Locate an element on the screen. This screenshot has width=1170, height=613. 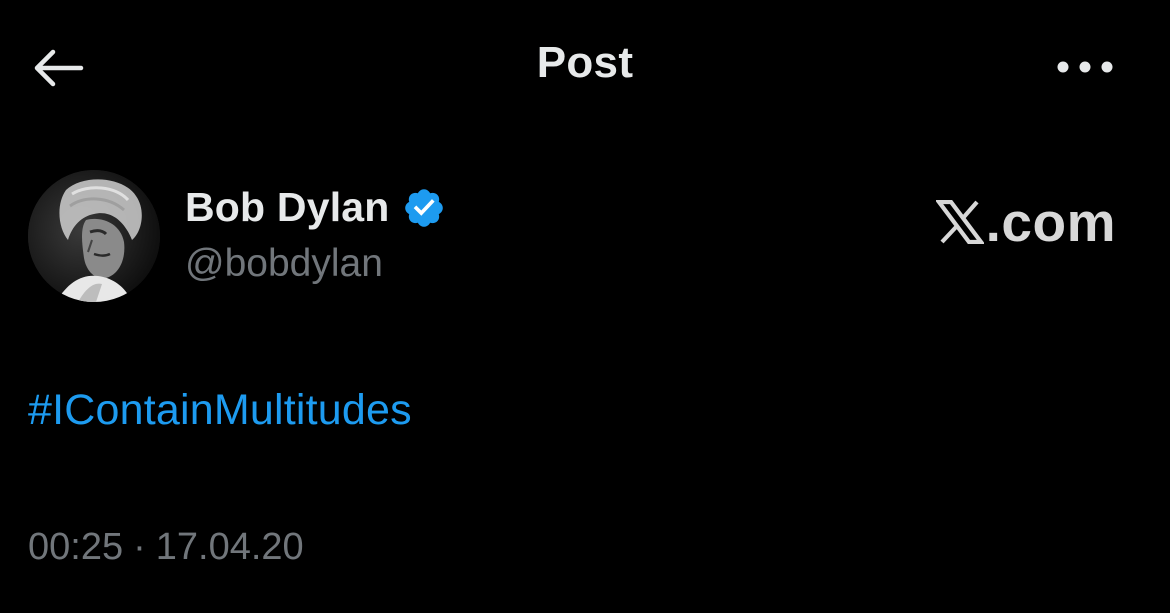
source-watermark: .com is located at coordinates (1025, 222).